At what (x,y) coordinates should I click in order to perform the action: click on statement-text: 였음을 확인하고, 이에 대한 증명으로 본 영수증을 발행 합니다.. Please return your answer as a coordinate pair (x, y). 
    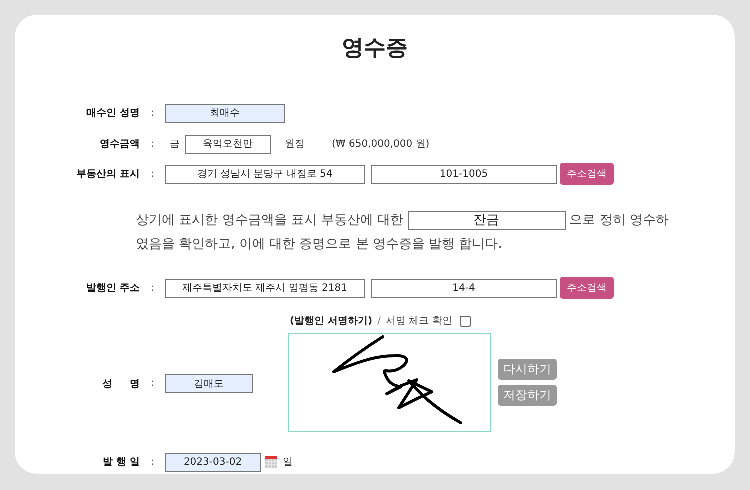
    Looking at the image, I should click on (319, 244).